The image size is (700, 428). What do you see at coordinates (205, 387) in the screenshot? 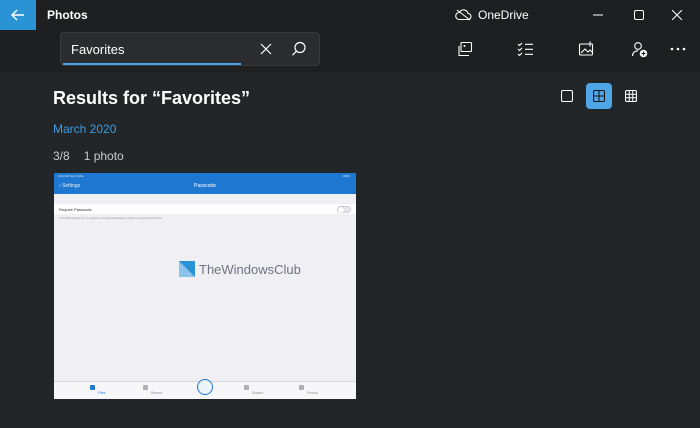
I see `thumb-camera-button` at bounding box center [205, 387].